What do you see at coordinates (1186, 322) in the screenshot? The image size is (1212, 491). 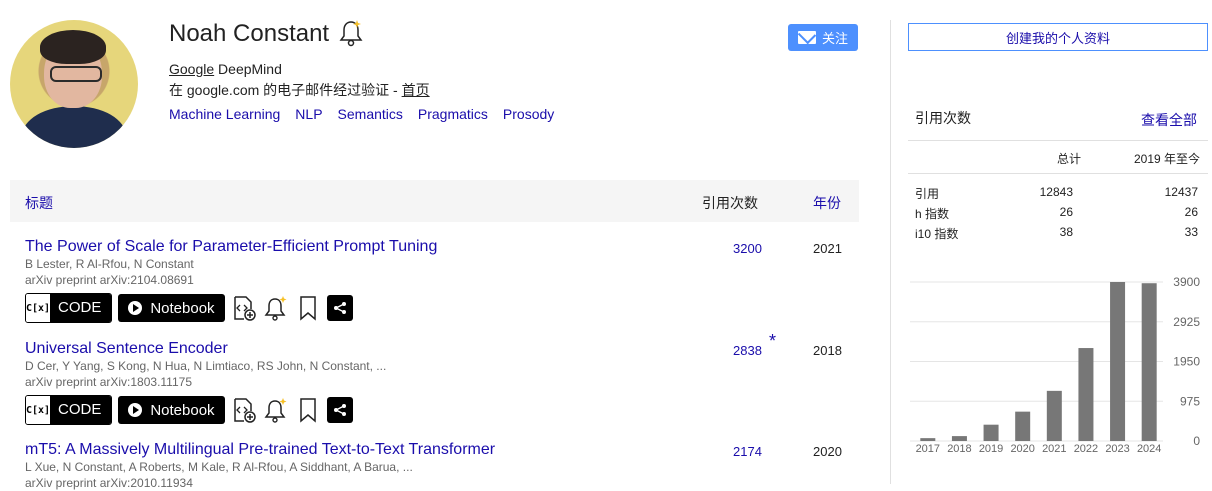 I see `chart-y-tick-label: 2925` at bounding box center [1186, 322].